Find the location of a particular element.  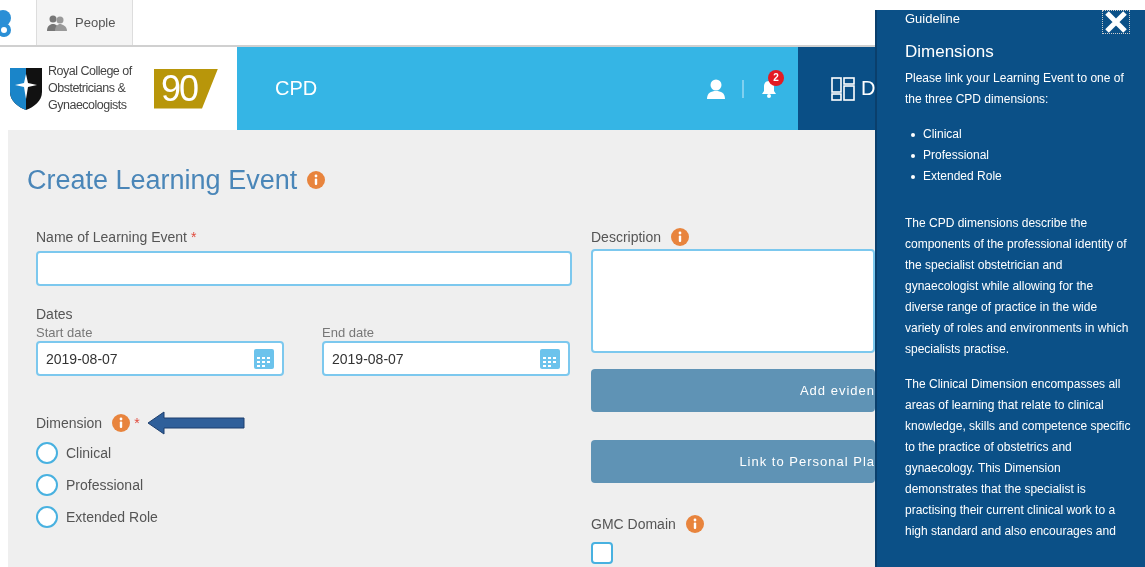

section-label: Dates is located at coordinates (54, 314).